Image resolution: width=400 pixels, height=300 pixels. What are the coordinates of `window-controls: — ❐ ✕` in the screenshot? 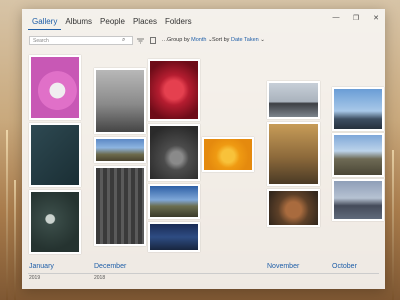 It's located at (356, 18).